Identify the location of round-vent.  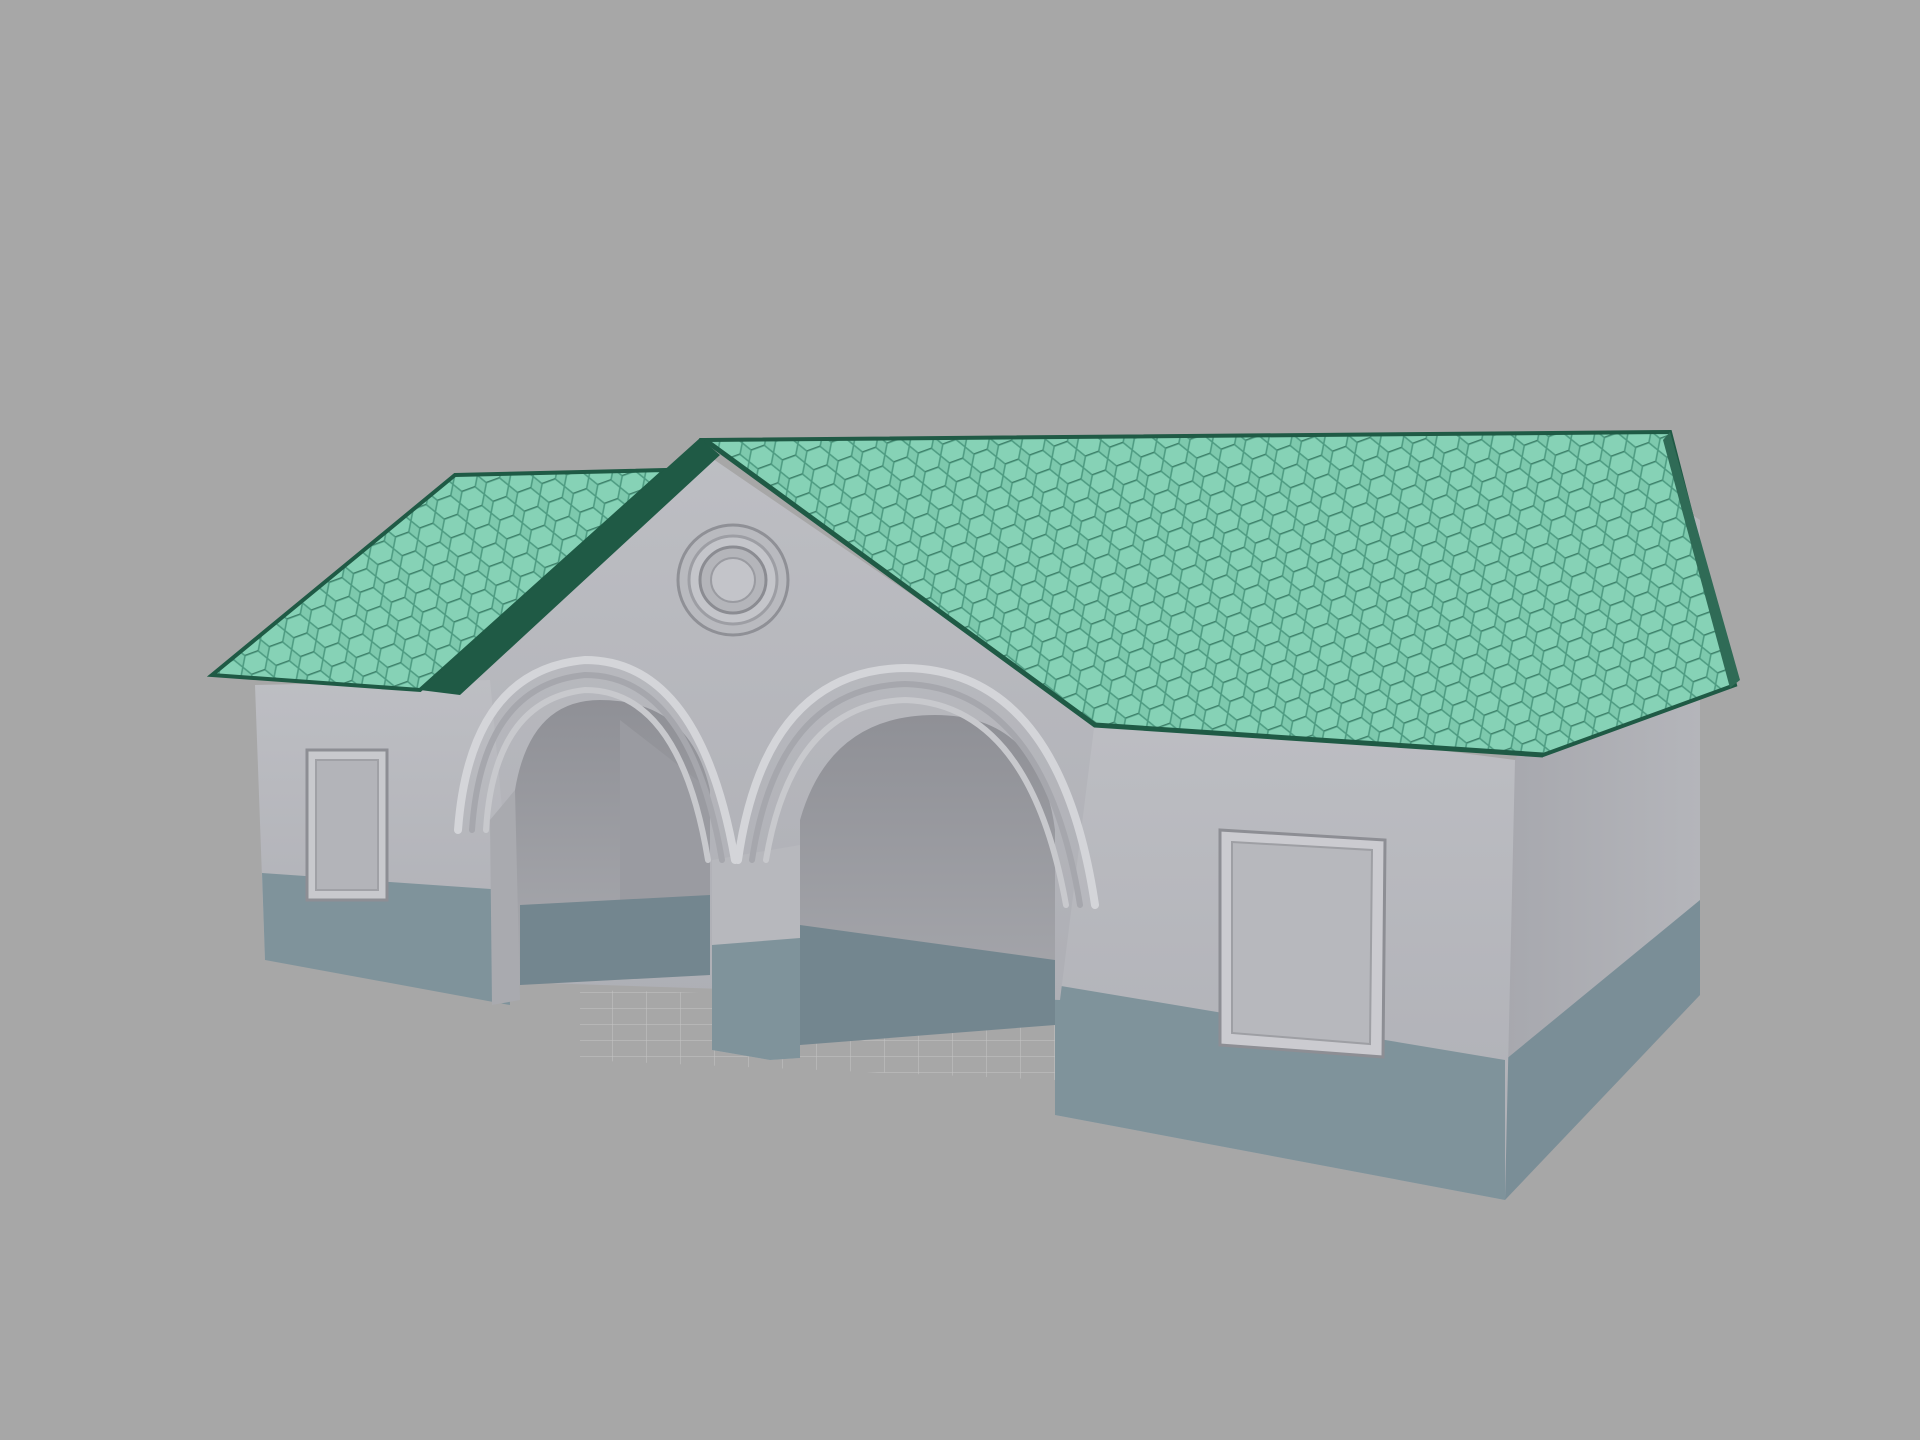
(733, 580).